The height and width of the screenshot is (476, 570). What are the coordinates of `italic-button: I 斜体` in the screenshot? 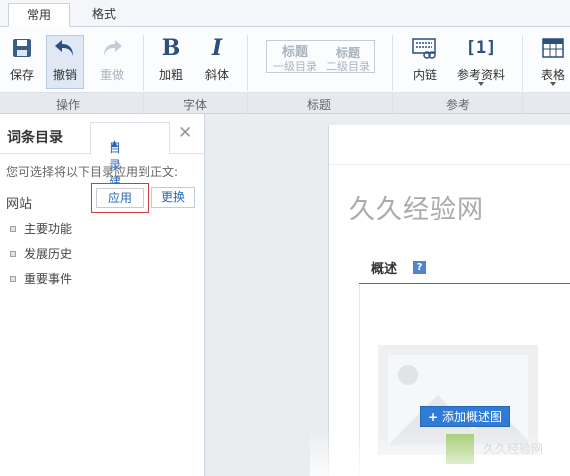 It's located at (217, 58).